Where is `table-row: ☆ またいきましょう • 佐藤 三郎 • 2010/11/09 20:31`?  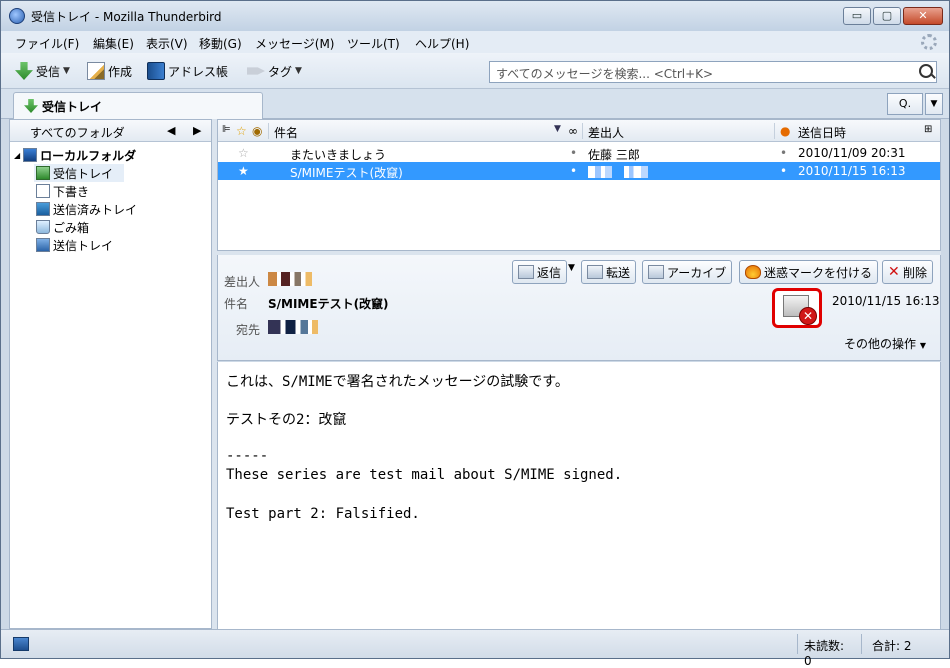
table-row: ☆ またいきましょう • 佐藤 三郎 • 2010/11/09 20:31 is located at coordinates (579, 153).